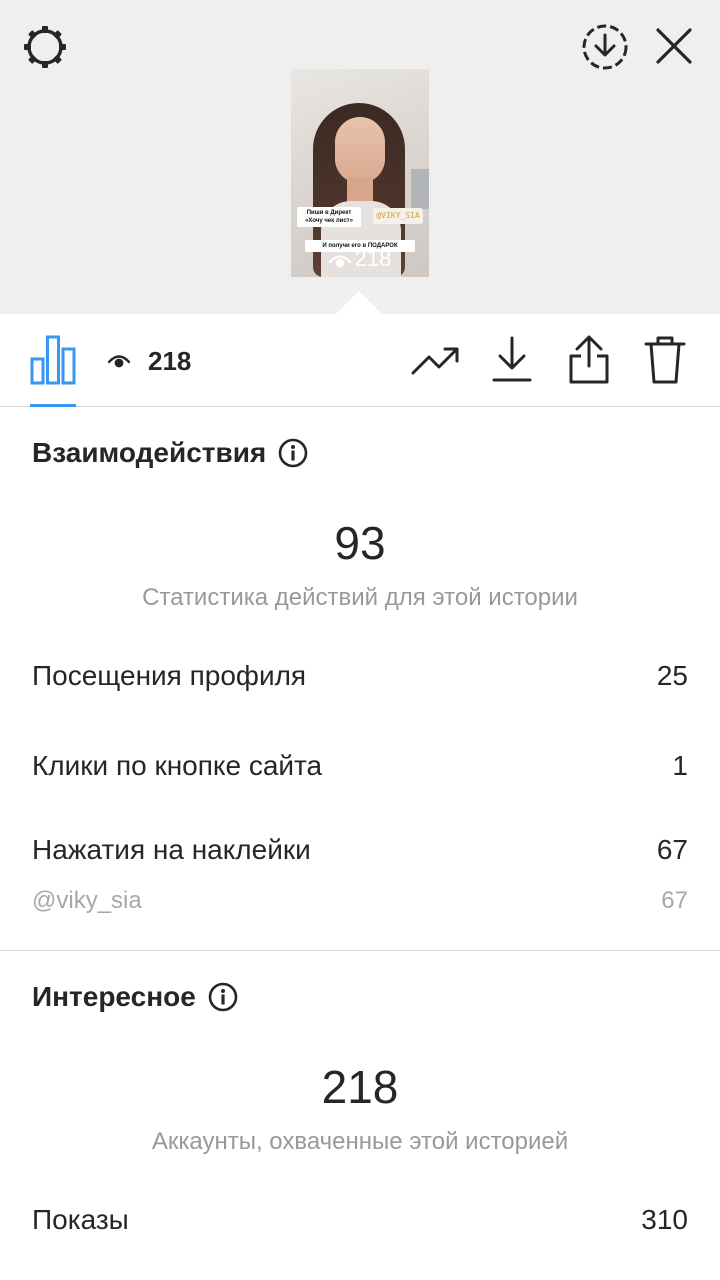 This screenshot has height=1280, width=720. Describe the element at coordinates (420, 189) in the screenshot. I see `background-frame` at that location.